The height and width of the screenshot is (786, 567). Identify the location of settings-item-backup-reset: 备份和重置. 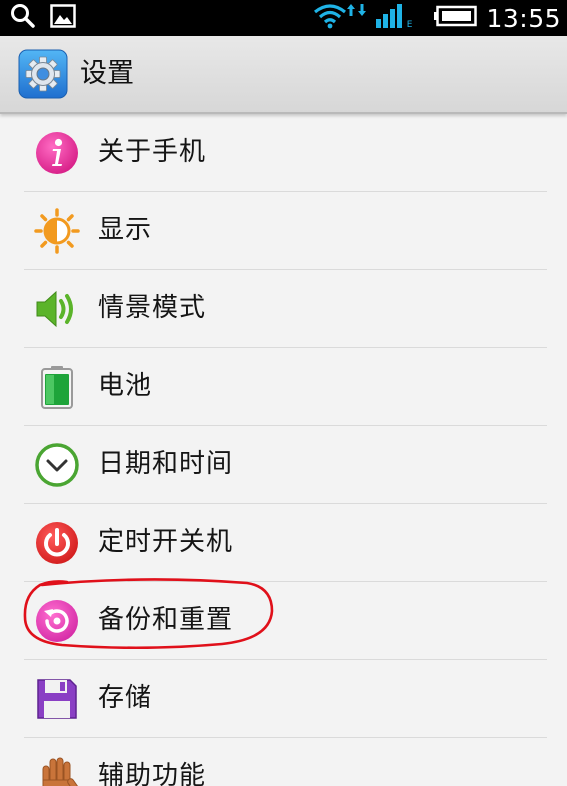
(285, 621).